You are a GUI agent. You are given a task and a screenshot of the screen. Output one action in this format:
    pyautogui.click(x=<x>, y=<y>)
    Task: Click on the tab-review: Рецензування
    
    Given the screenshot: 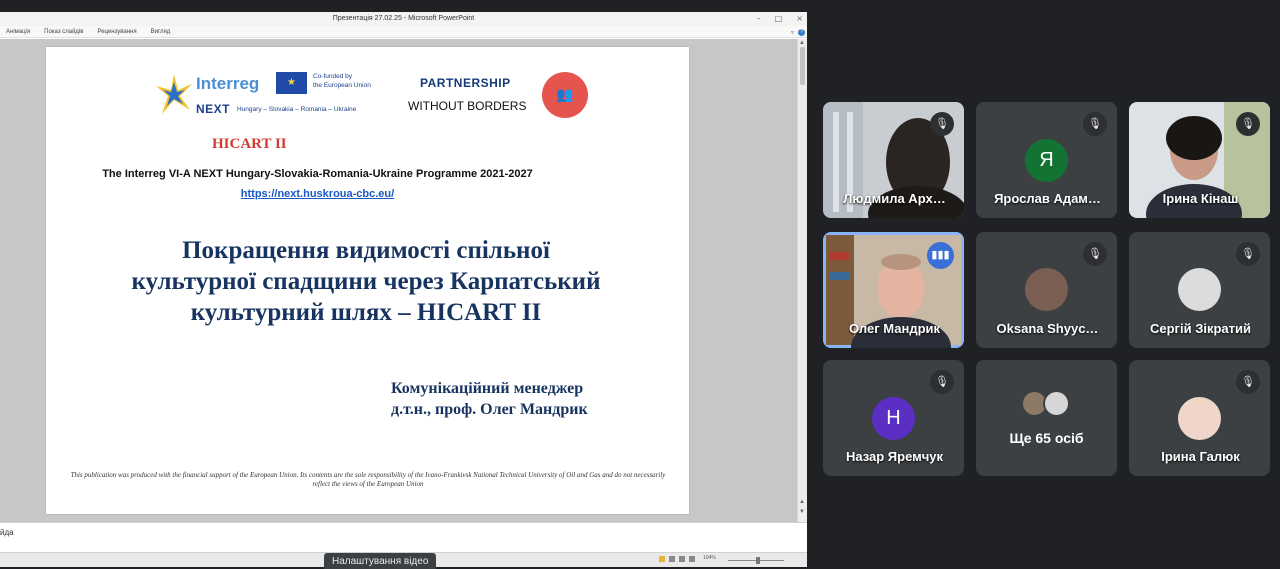 What is the action you would take?
    pyautogui.click(x=116, y=31)
    